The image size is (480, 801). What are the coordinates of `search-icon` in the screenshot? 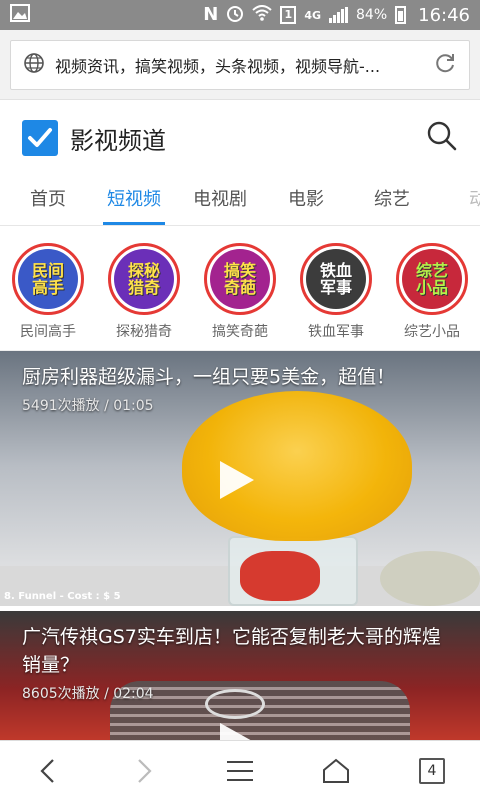 It's located at (442, 138).